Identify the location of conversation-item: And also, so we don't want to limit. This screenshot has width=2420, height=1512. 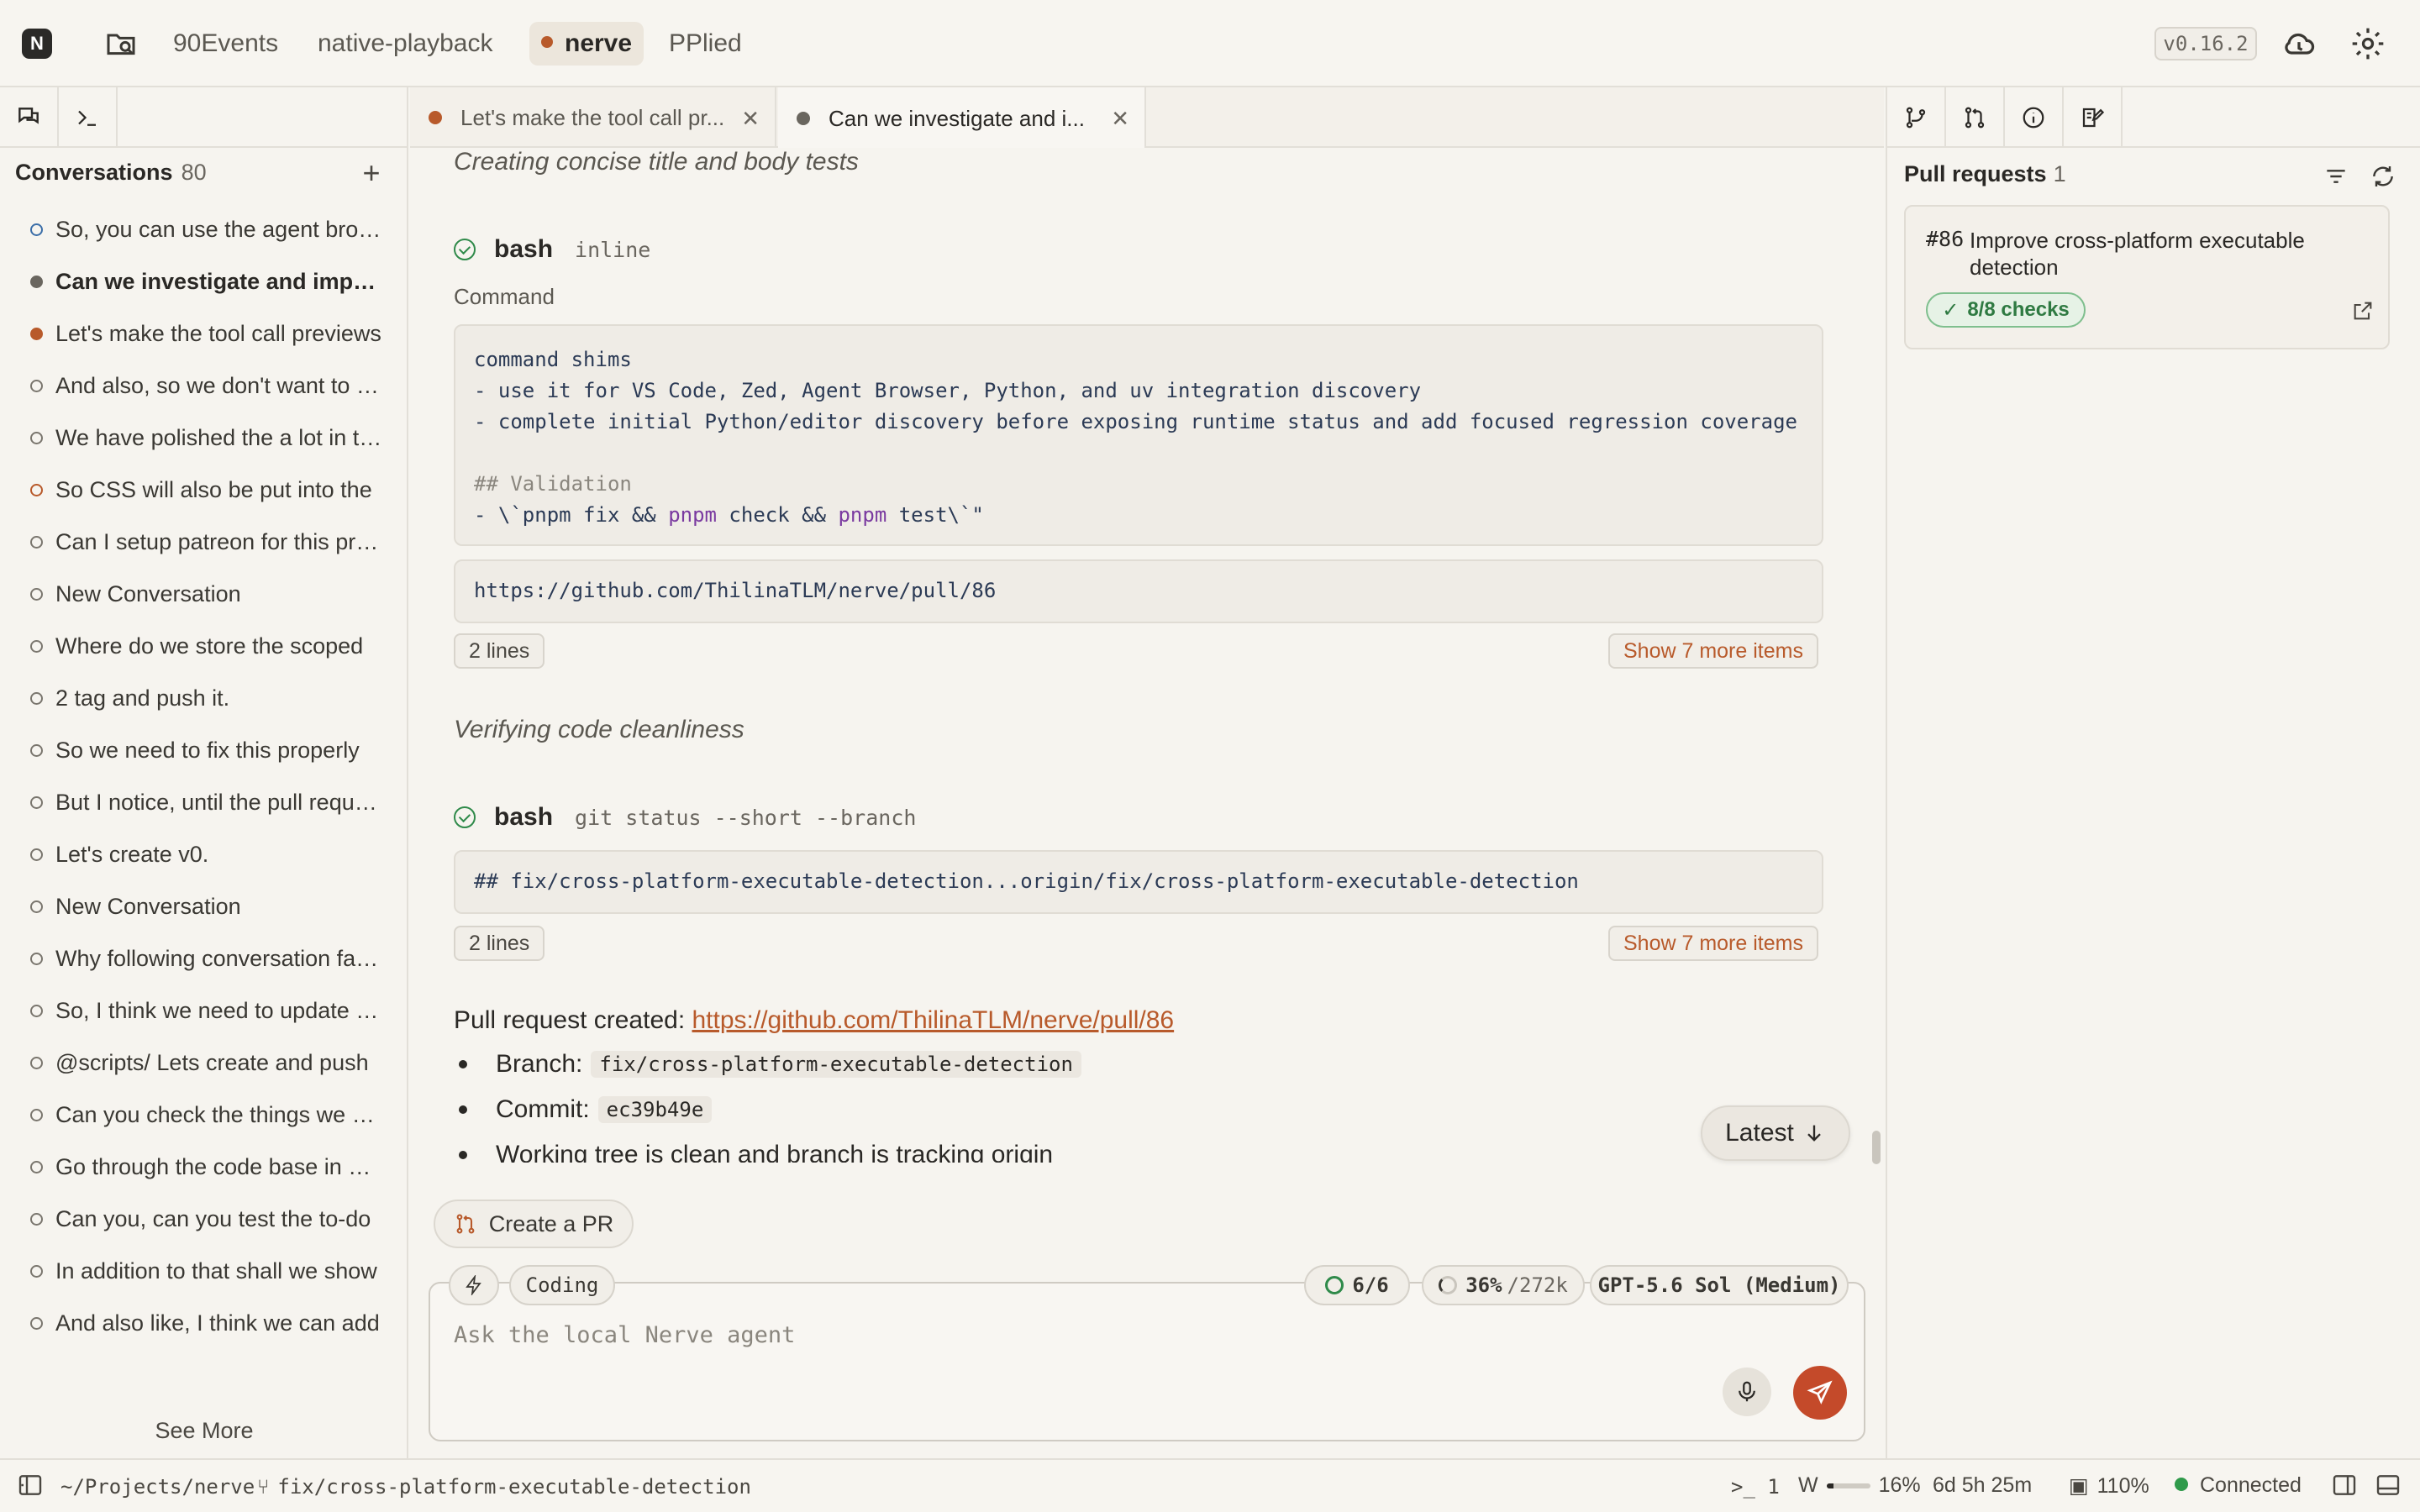
(204, 386).